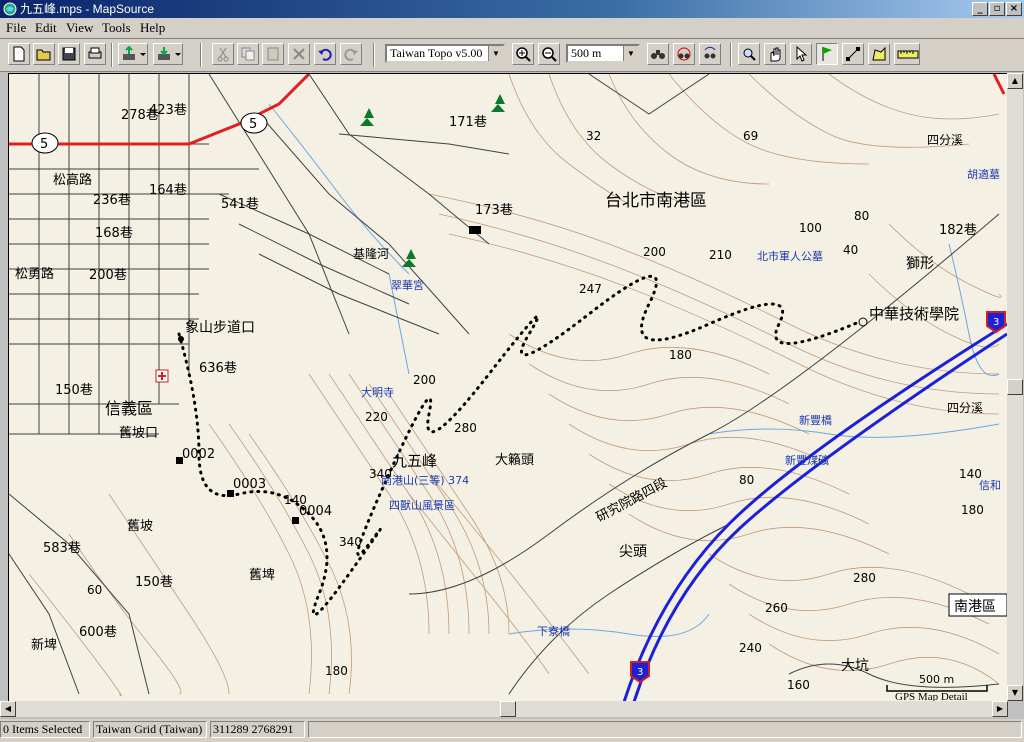 Image resolution: width=1024 pixels, height=742 pixels. What do you see at coordinates (87, 9) in the screenshot?
I see `window-title: 九五峰.mps - MapSource` at bounding box center [87, 9].